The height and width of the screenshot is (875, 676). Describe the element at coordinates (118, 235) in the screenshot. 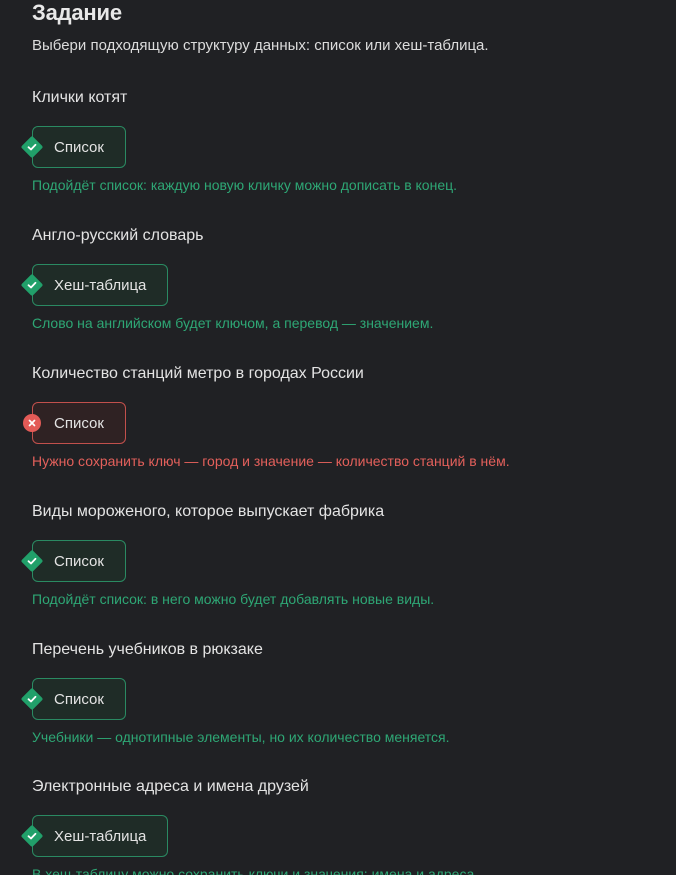

I see `question-text: Англо-русский словарь` at that location.